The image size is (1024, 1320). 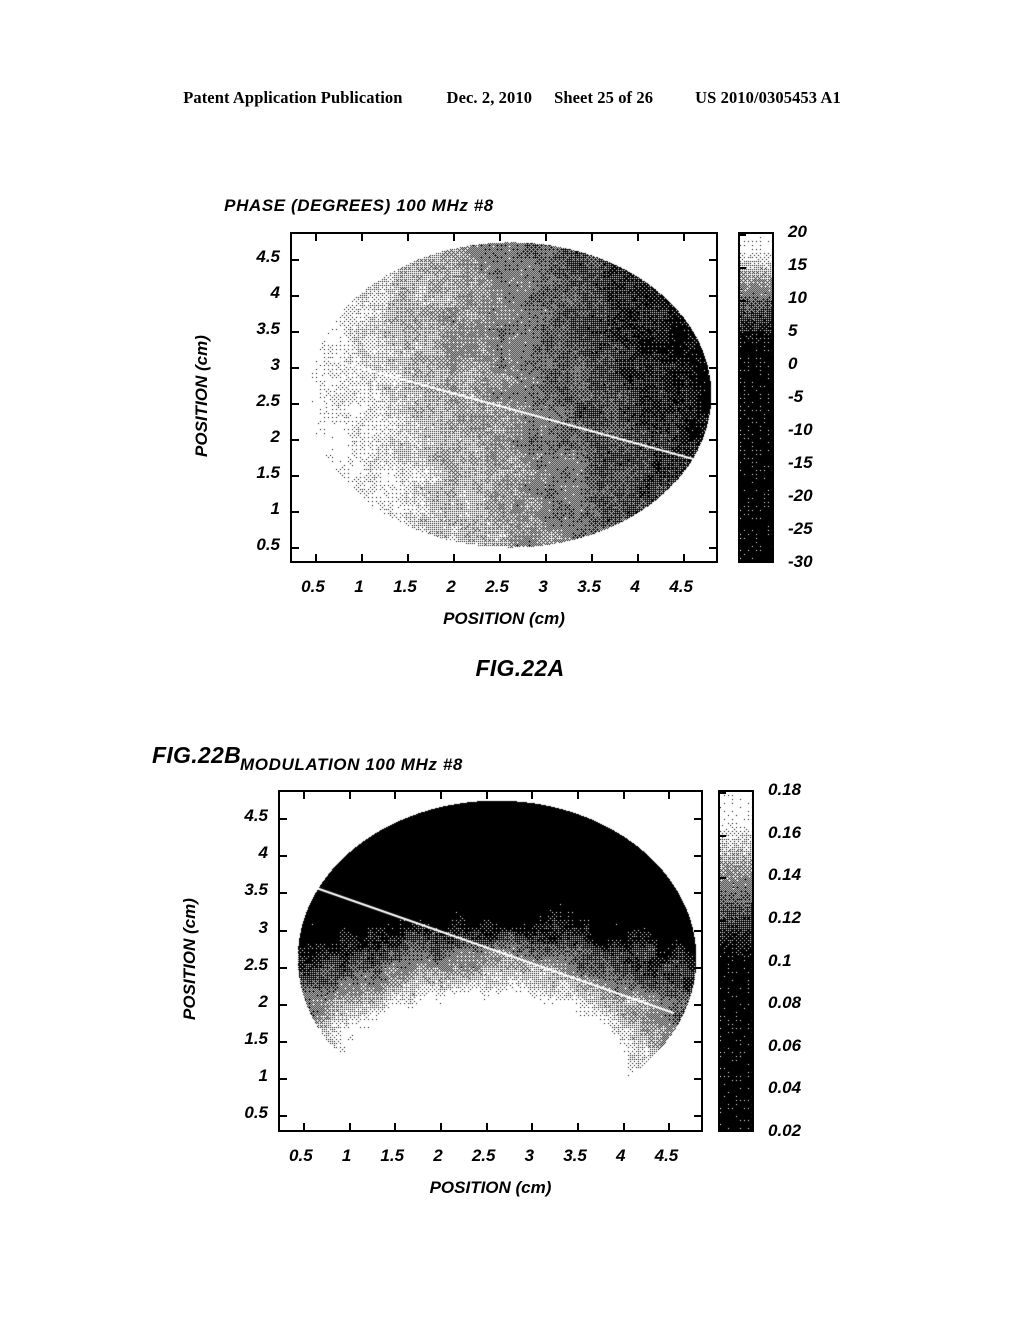 I want to click on colorbar-22b, so click(x=736, y=961).